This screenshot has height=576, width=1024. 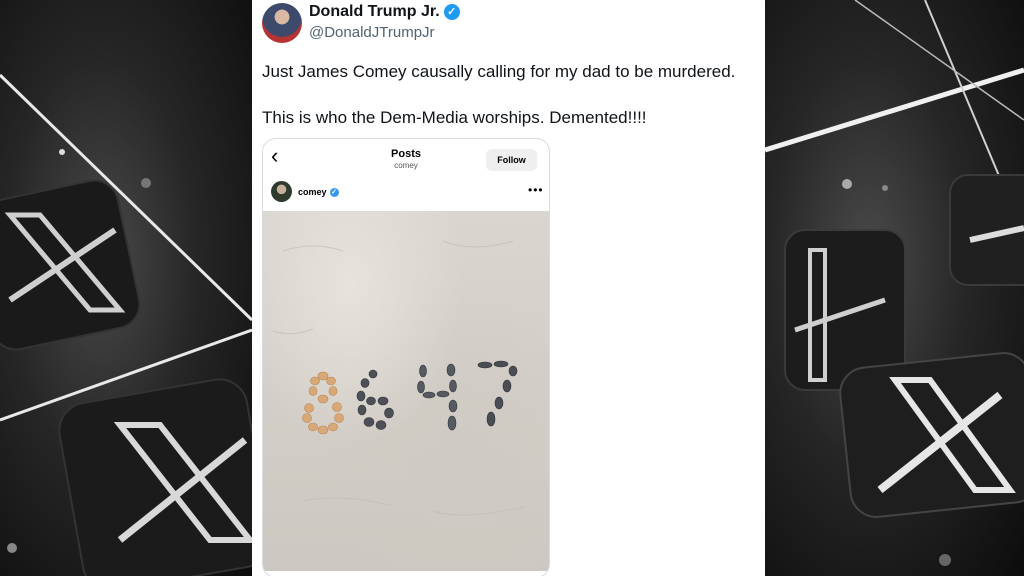 I want to click on sand-texture, so click(x=398, y=378).